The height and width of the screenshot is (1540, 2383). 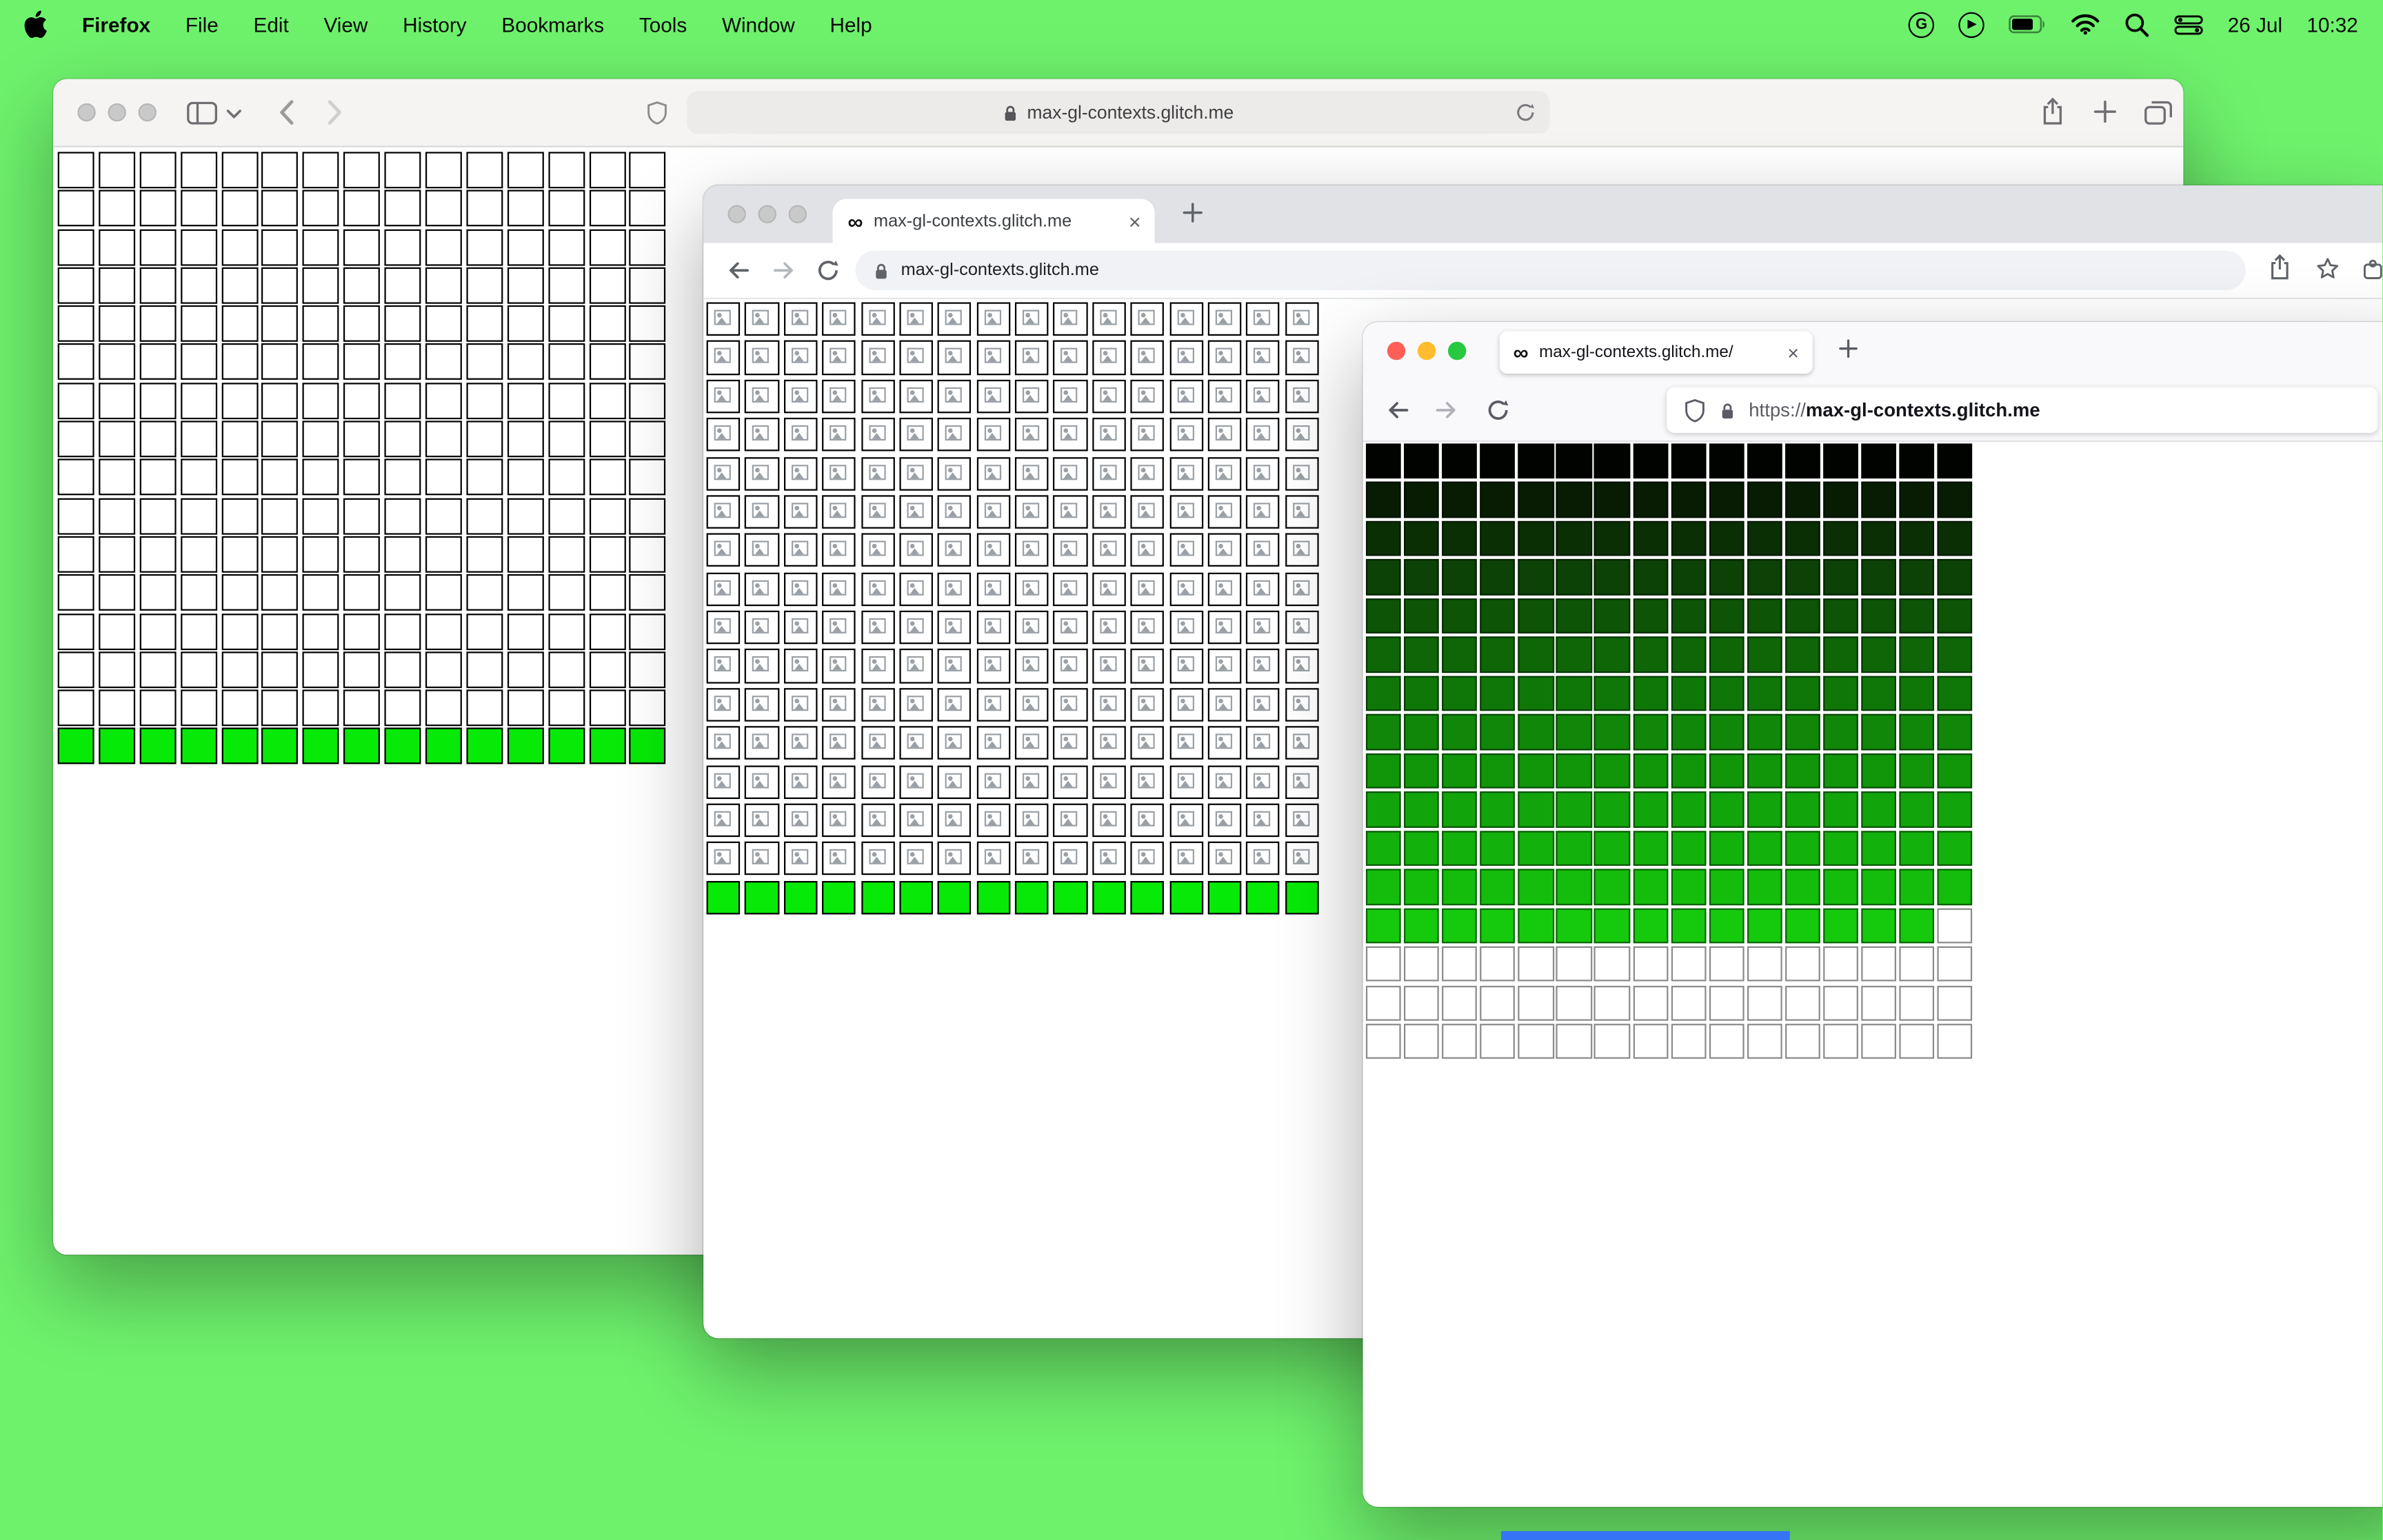 I want to click on play-status-icon, so click(x=1971, y=24).